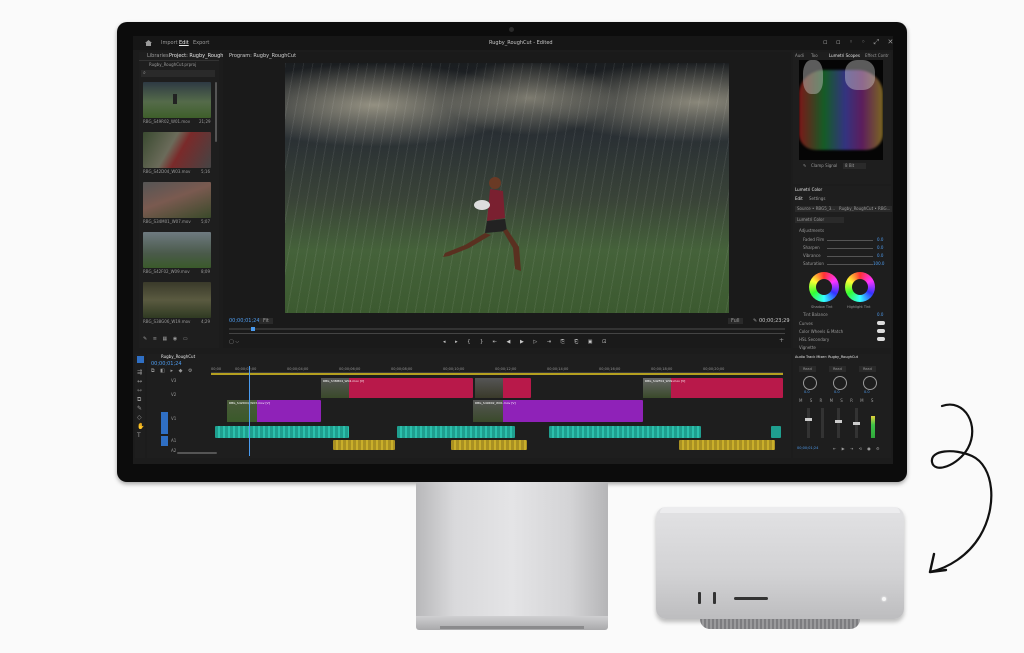  I want to click on highlight-tint-wheel, so click(860, 287).